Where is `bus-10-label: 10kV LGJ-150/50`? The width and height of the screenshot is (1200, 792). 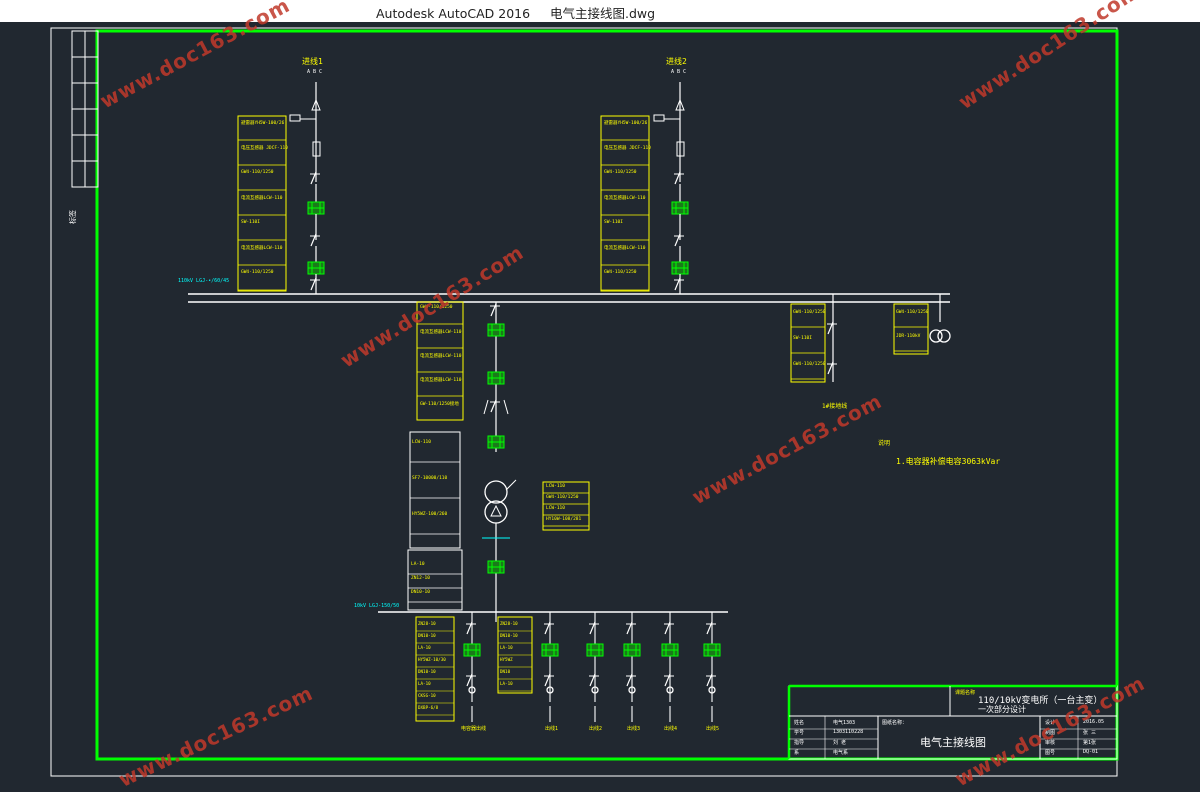
bus-10-label: 10kV LGJ-150/50 is located at coordinates (377, 606).